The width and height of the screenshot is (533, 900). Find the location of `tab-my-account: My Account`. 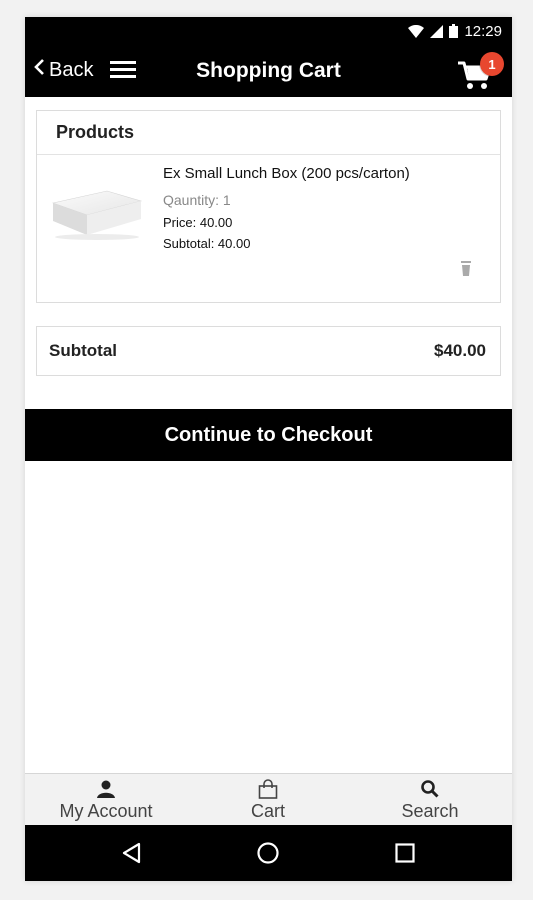

tab-my-account: My Account is located at coordinates (106, 800).